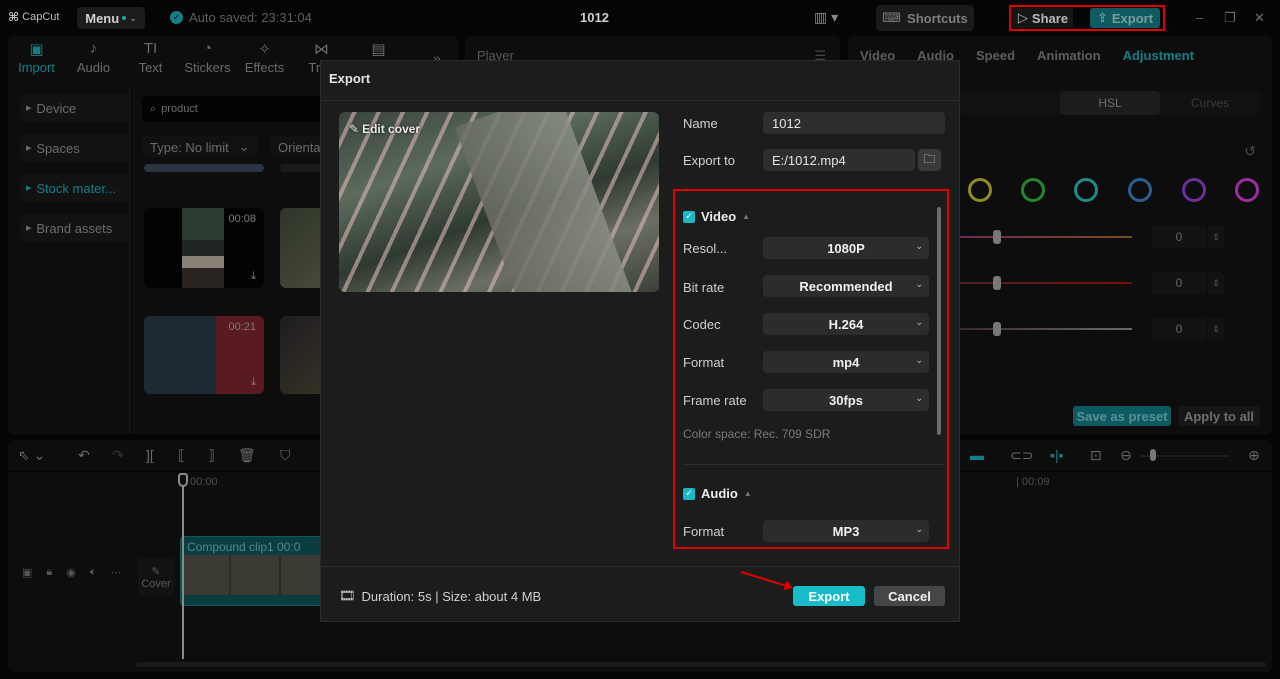 This screenshot has height=679, width=1280. Describe the element at coordinates (929, 160) in the screenshot. I see `folder-icon: 🗀` at that location.